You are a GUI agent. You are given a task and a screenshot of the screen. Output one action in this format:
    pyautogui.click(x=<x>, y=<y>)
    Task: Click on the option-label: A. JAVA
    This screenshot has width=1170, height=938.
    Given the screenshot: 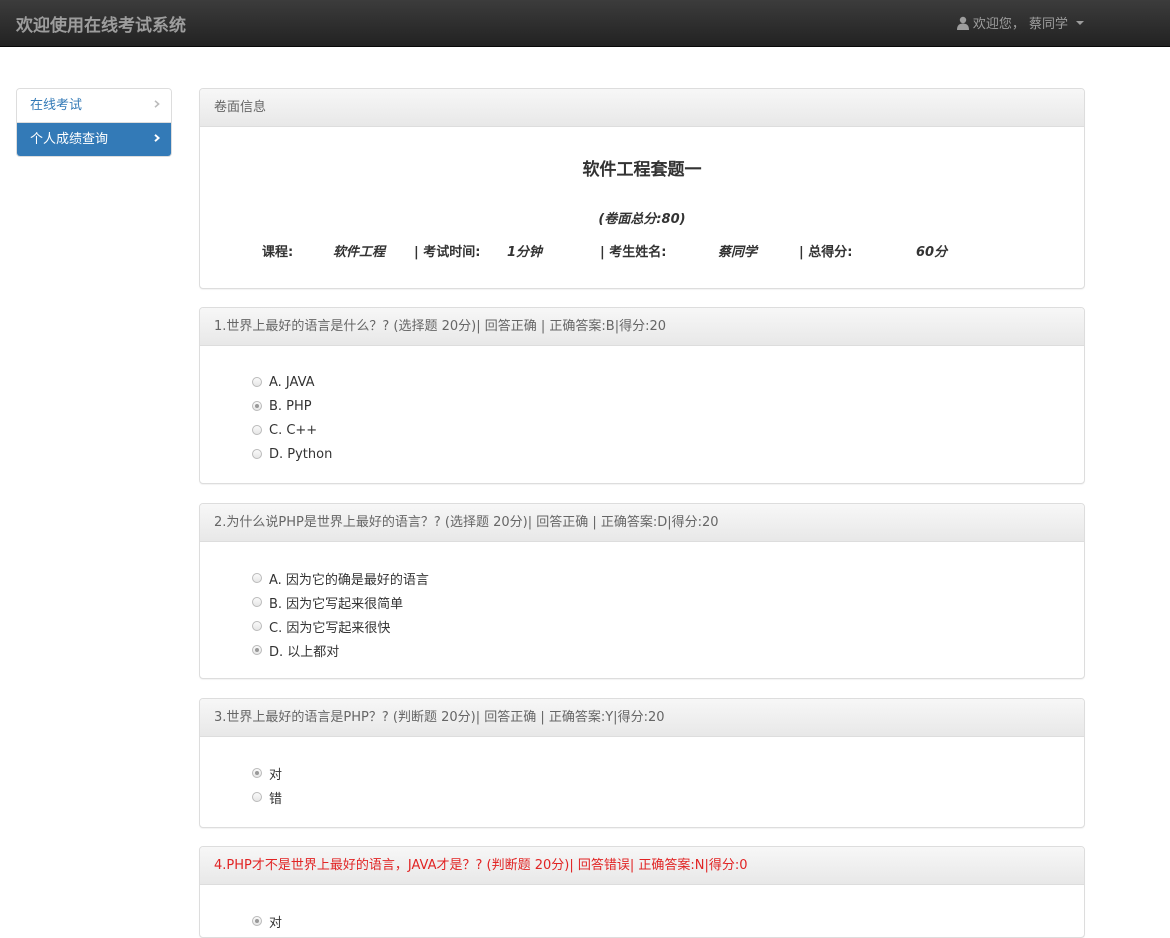 What is the action you would take?
    pyautogui.click(x=292, y=382)
    